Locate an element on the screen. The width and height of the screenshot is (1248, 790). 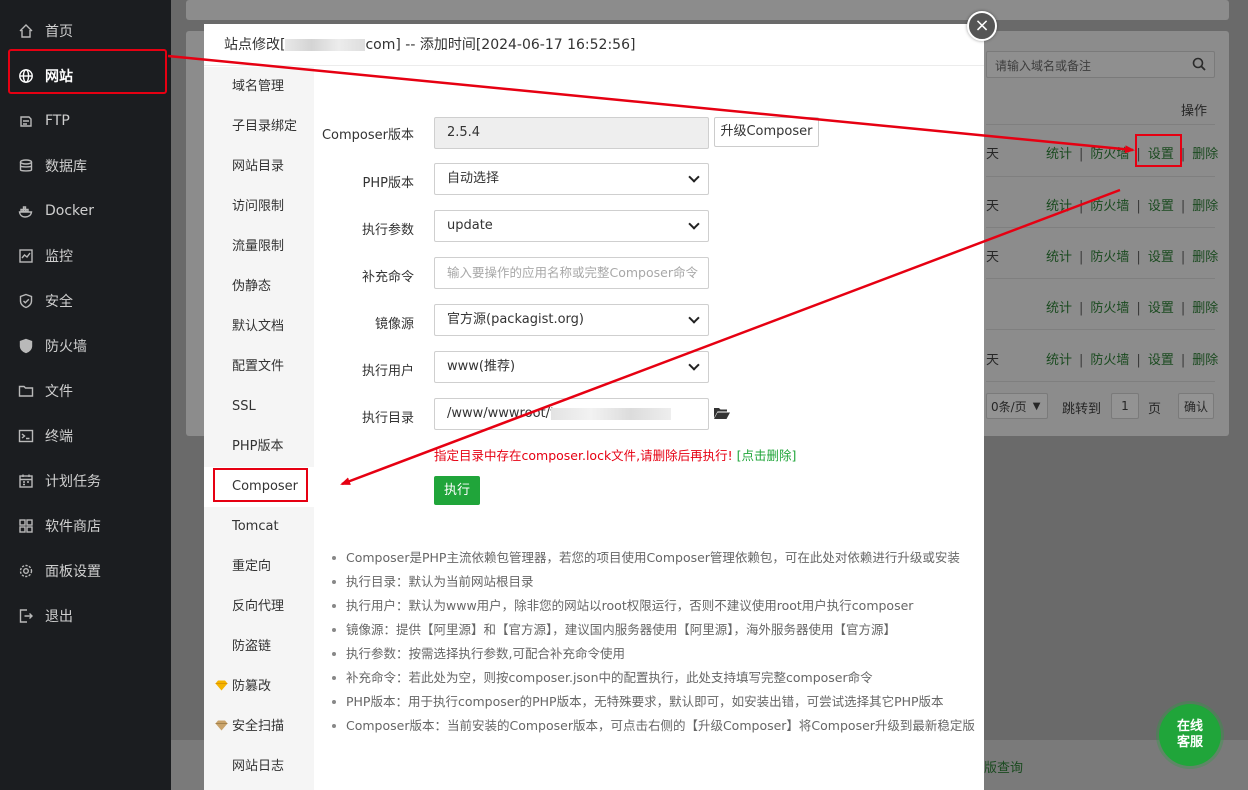
menu-default-document: 默认文档 is located at coordinates (259, 327).